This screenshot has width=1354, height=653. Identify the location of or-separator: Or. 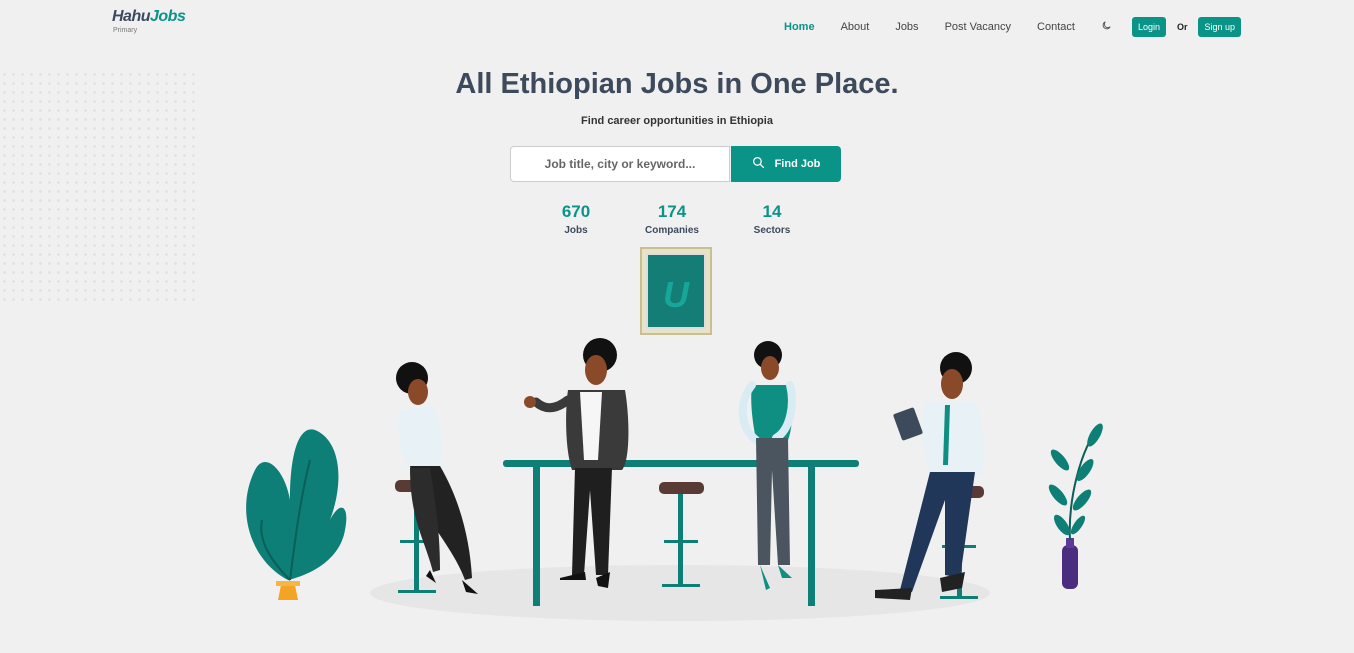
(1182, 27).